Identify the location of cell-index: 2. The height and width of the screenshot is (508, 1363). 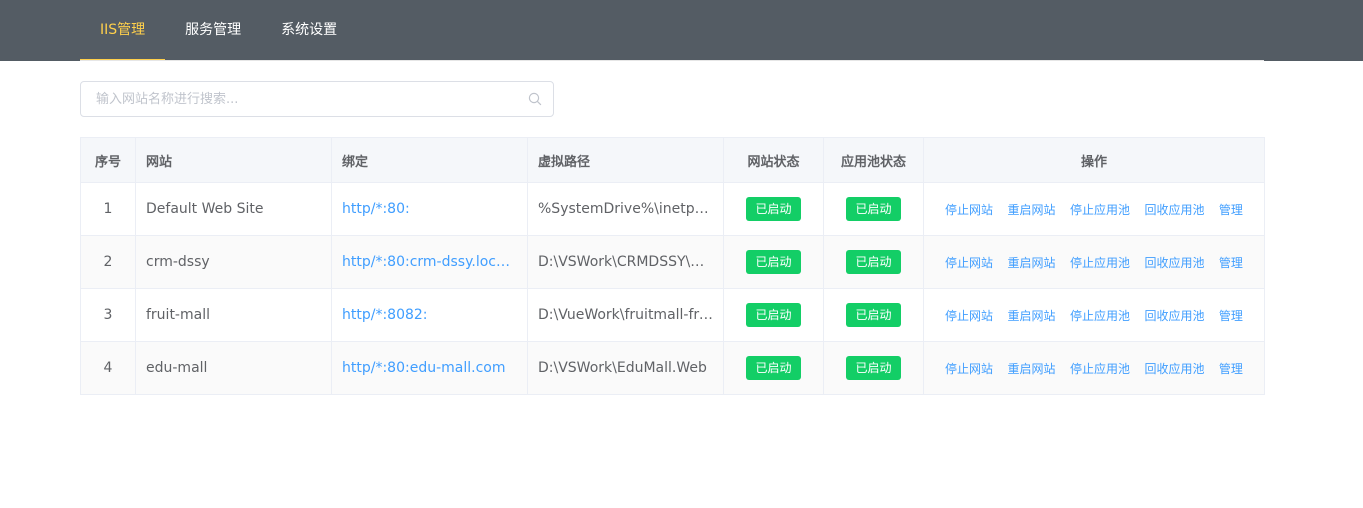
(108, 262).